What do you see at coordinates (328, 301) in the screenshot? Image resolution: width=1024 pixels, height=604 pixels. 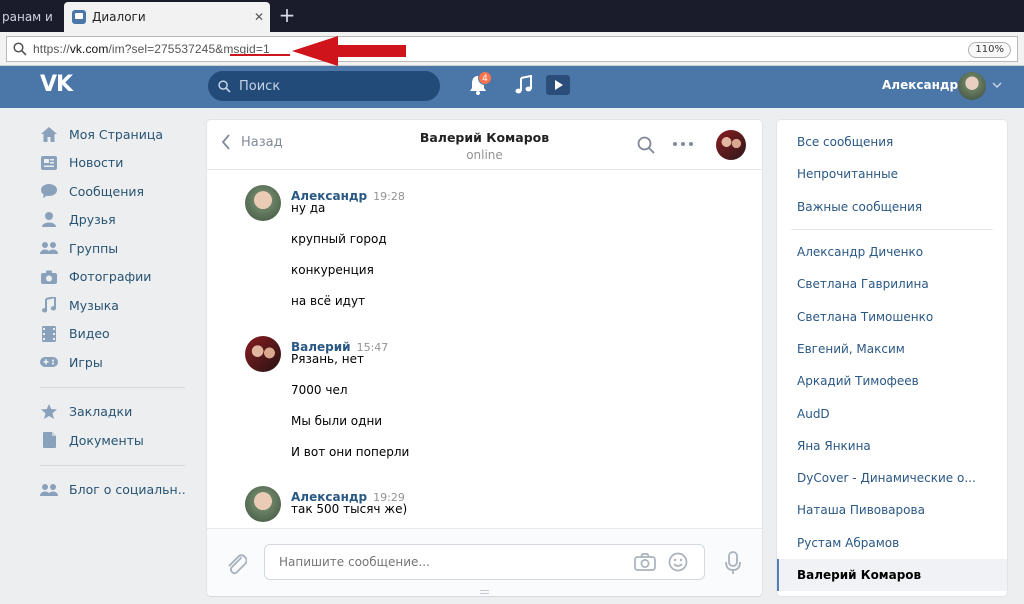 I see `message-text: на всё идут` at bounding box center [328, 301].